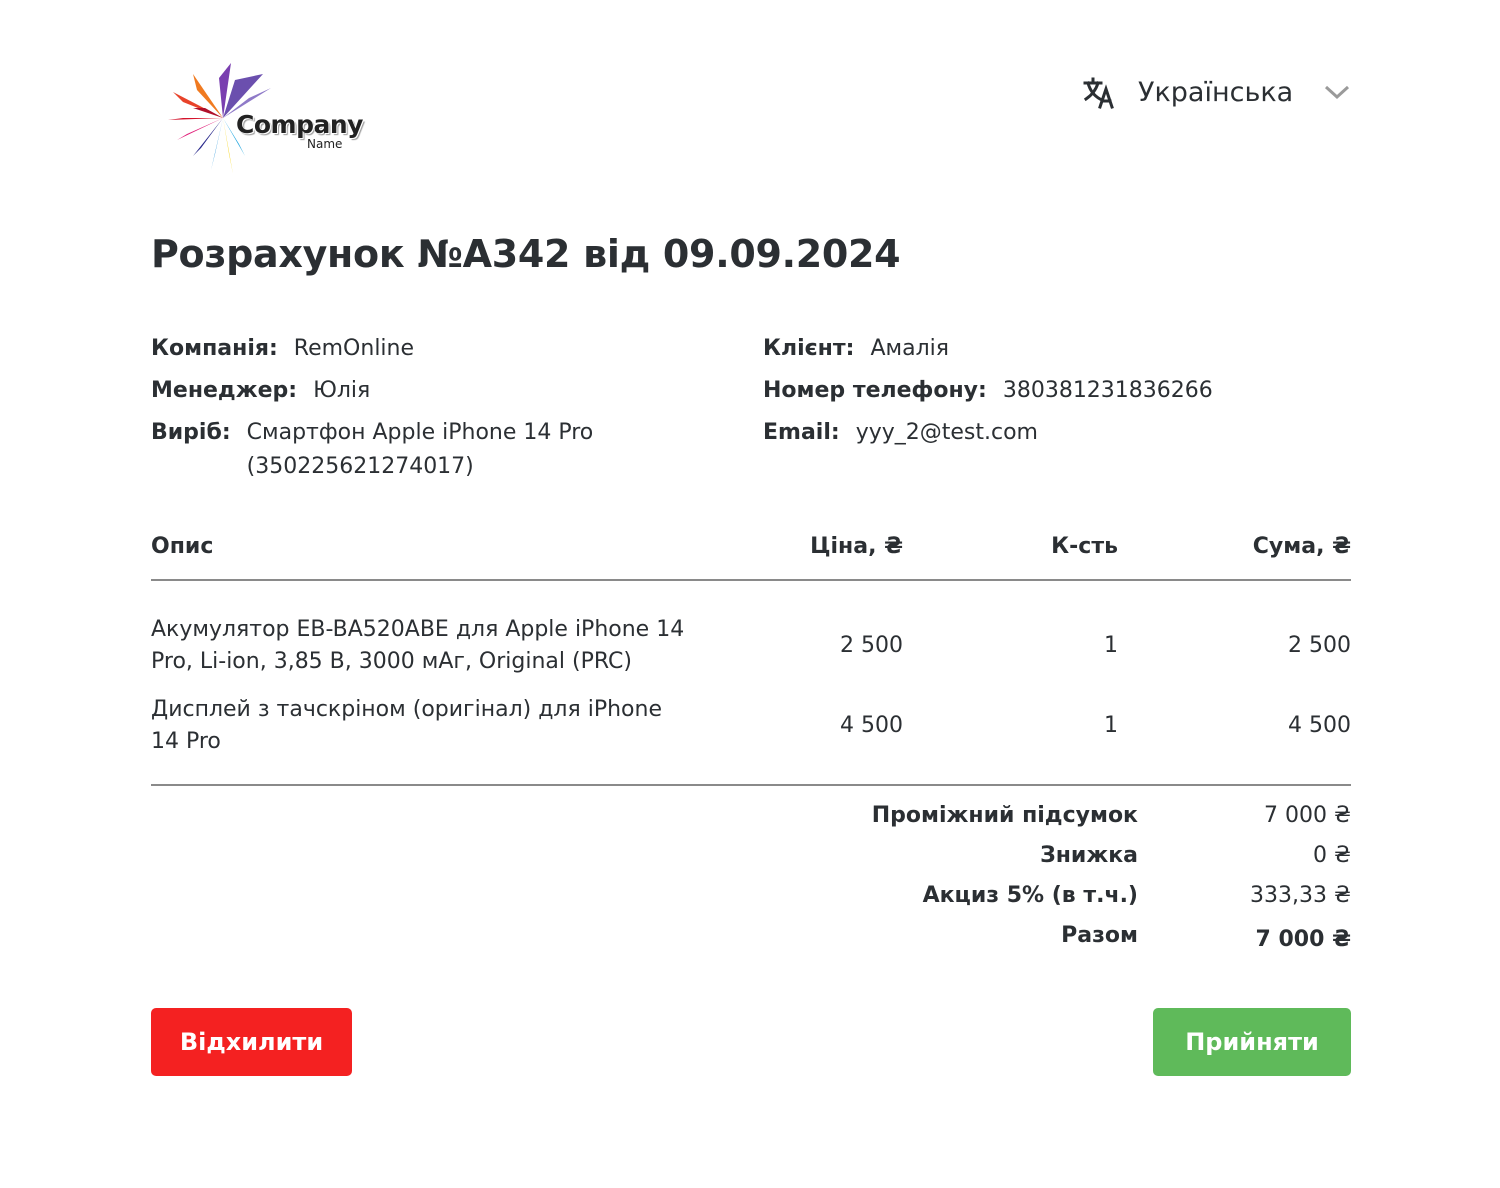  I want to click on phone-label: Номер телефону:, so click(875, 390).